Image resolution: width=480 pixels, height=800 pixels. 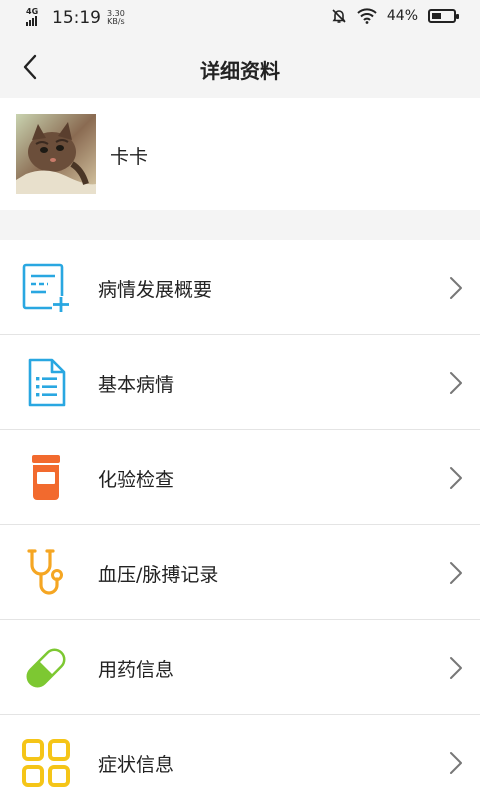 I want to click on network-speed: 3.30 KB/s, so click(x=116, y=18).